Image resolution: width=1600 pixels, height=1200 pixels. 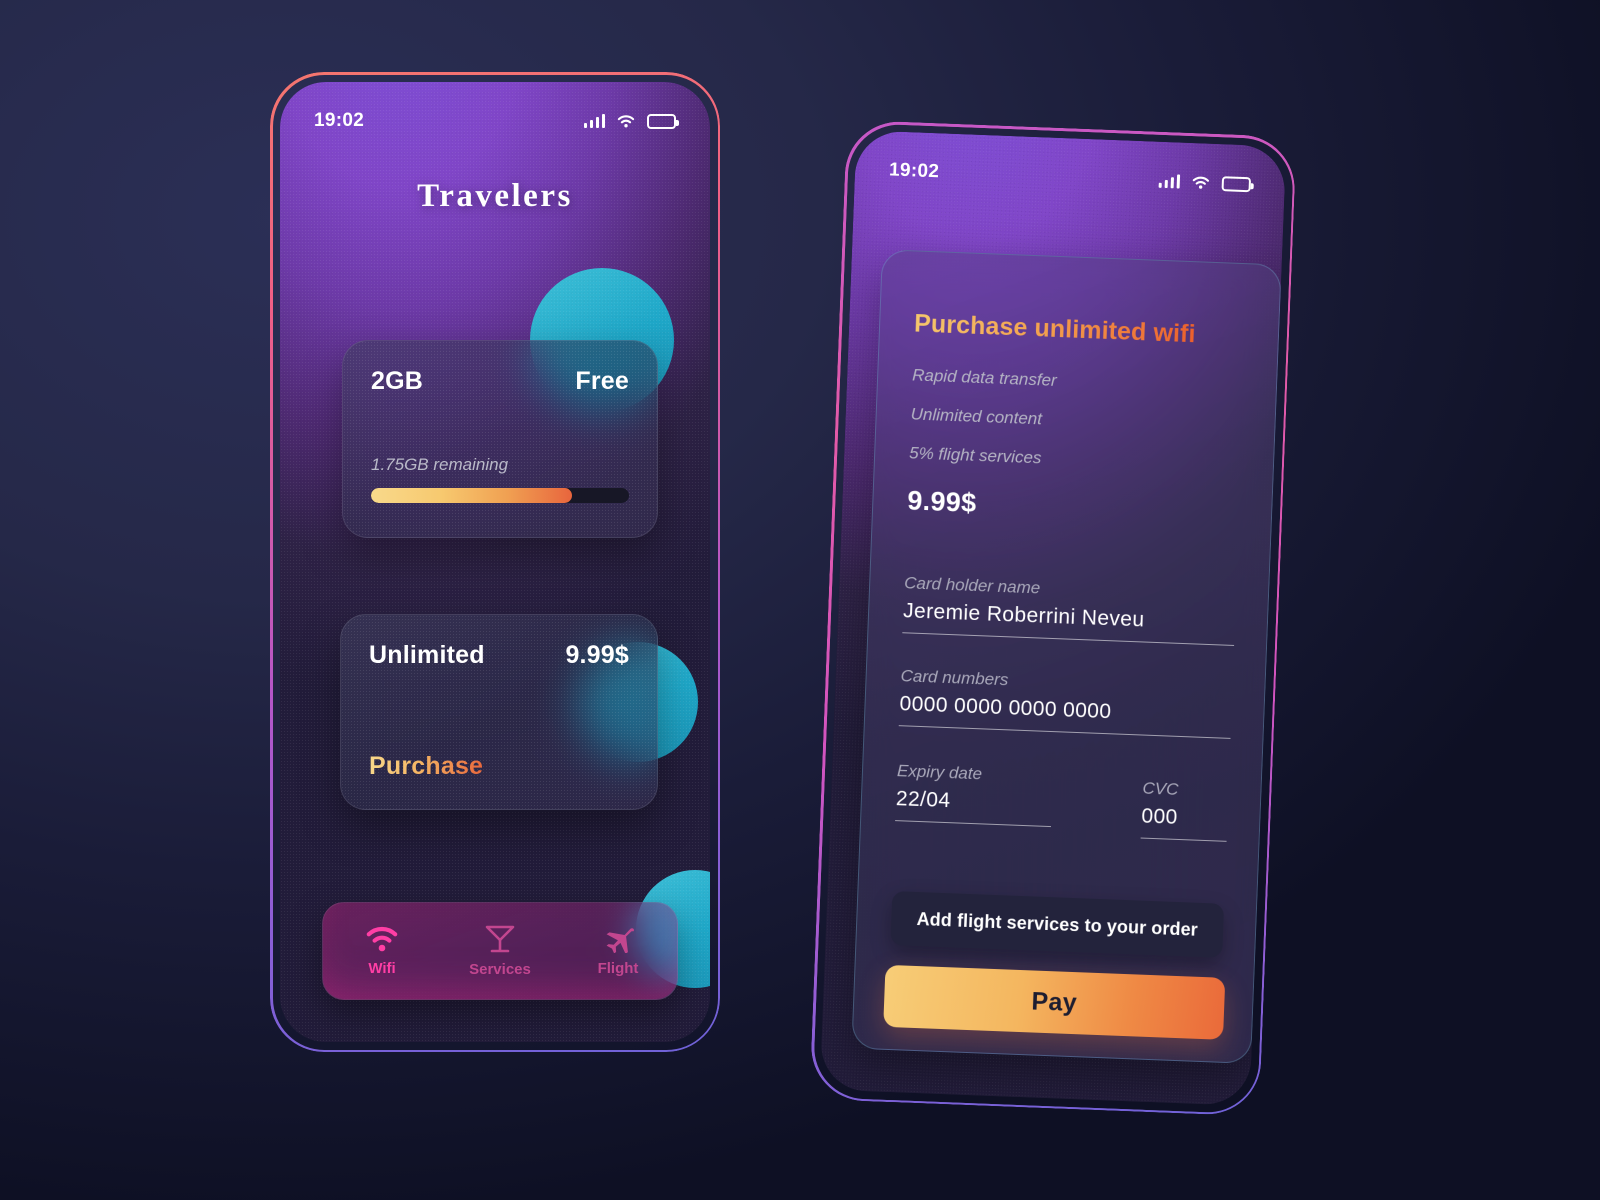 What do you see at coordinates (1069, 622) in the screenshot?
I see `card-holder-value: Jeremie Roberrini Neveu` at bounding box center [1069, 622].